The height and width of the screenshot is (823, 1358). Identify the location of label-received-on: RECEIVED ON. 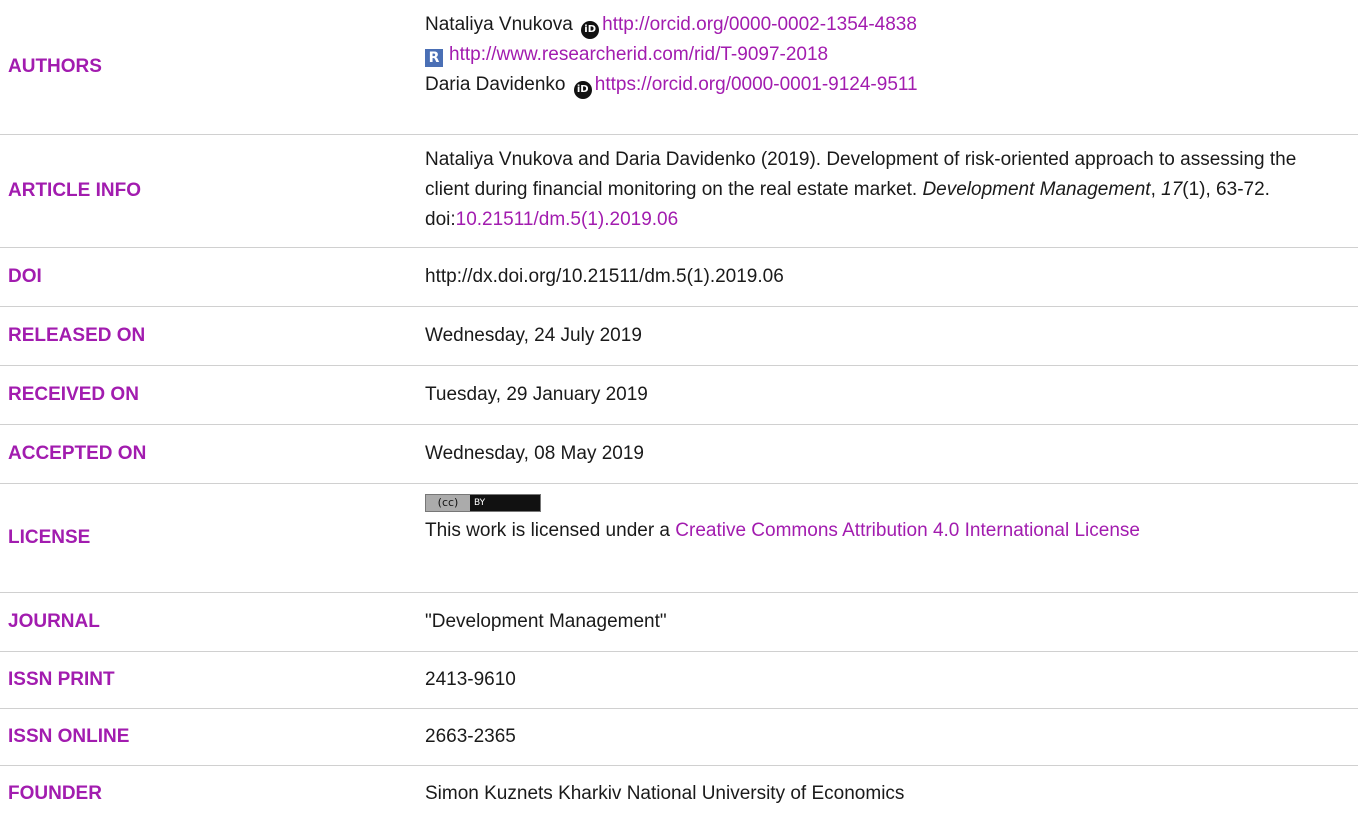
(73, 394).